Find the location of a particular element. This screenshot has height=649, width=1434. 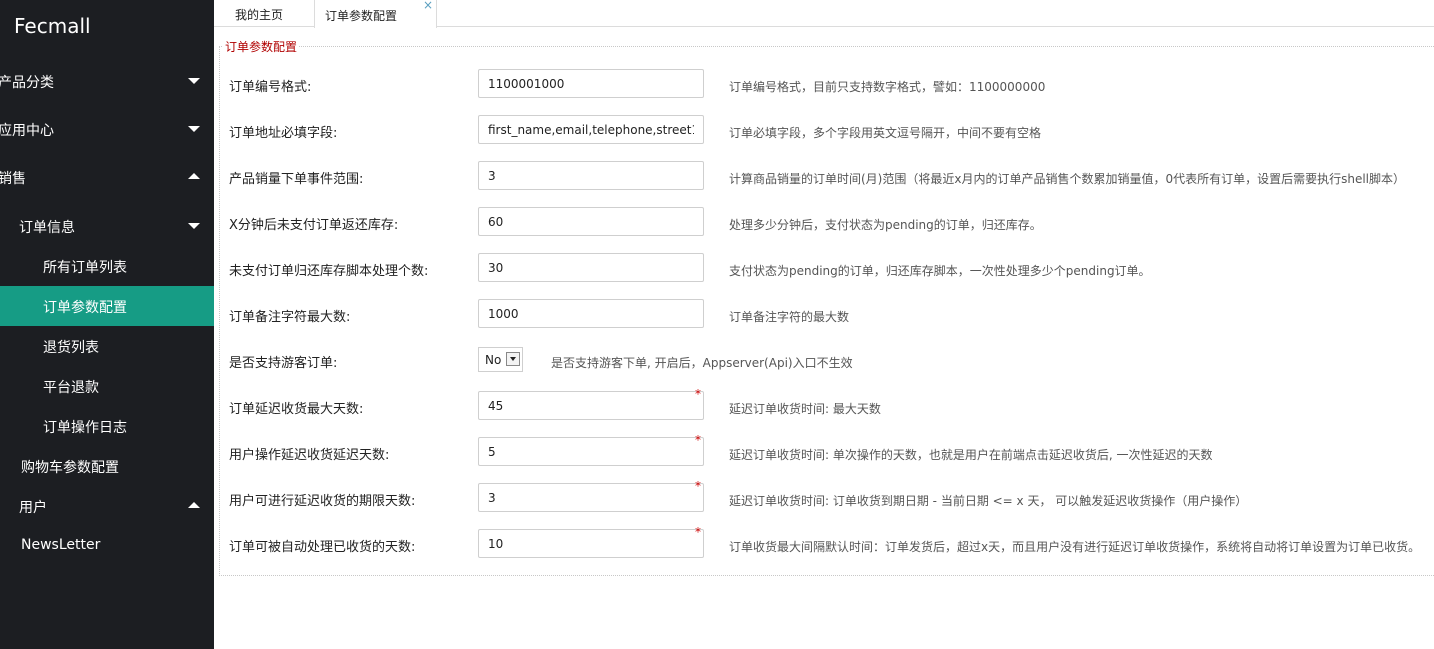

field-label: 是否支持游客订单: is located at coordinates (283, 363).